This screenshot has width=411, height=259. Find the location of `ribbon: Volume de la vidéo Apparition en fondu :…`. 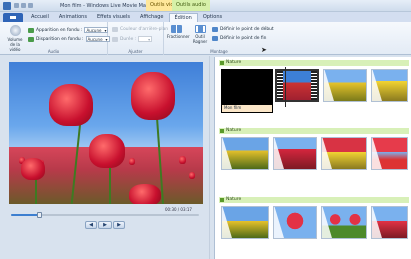

ribbon: Volume de la vidéo Apparition en fondu :… is located at coordinates (205, 38).